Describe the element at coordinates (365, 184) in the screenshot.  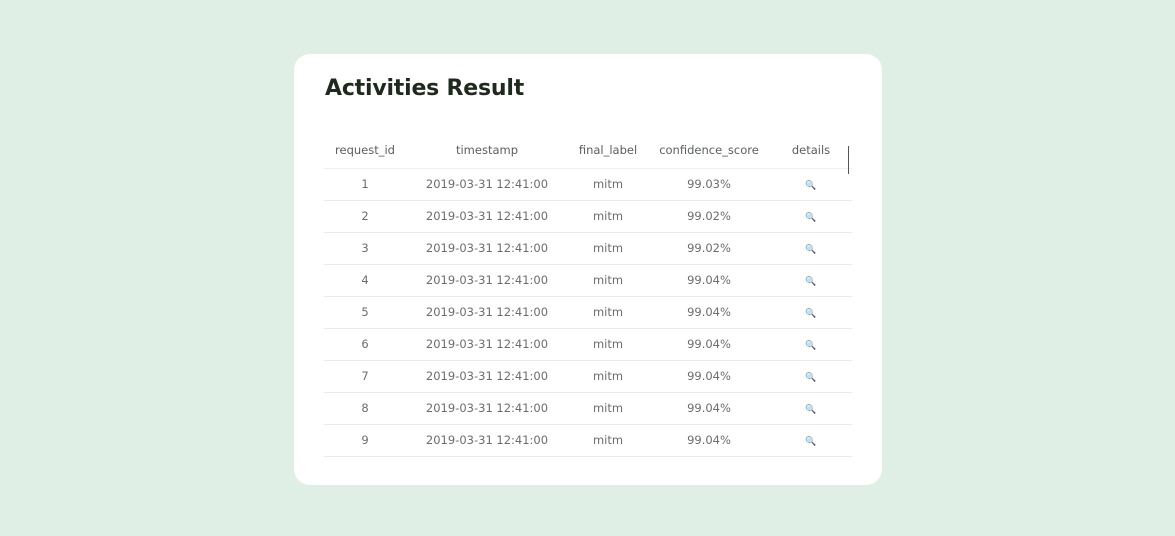
I see `cell-request-id: 1` at that location.